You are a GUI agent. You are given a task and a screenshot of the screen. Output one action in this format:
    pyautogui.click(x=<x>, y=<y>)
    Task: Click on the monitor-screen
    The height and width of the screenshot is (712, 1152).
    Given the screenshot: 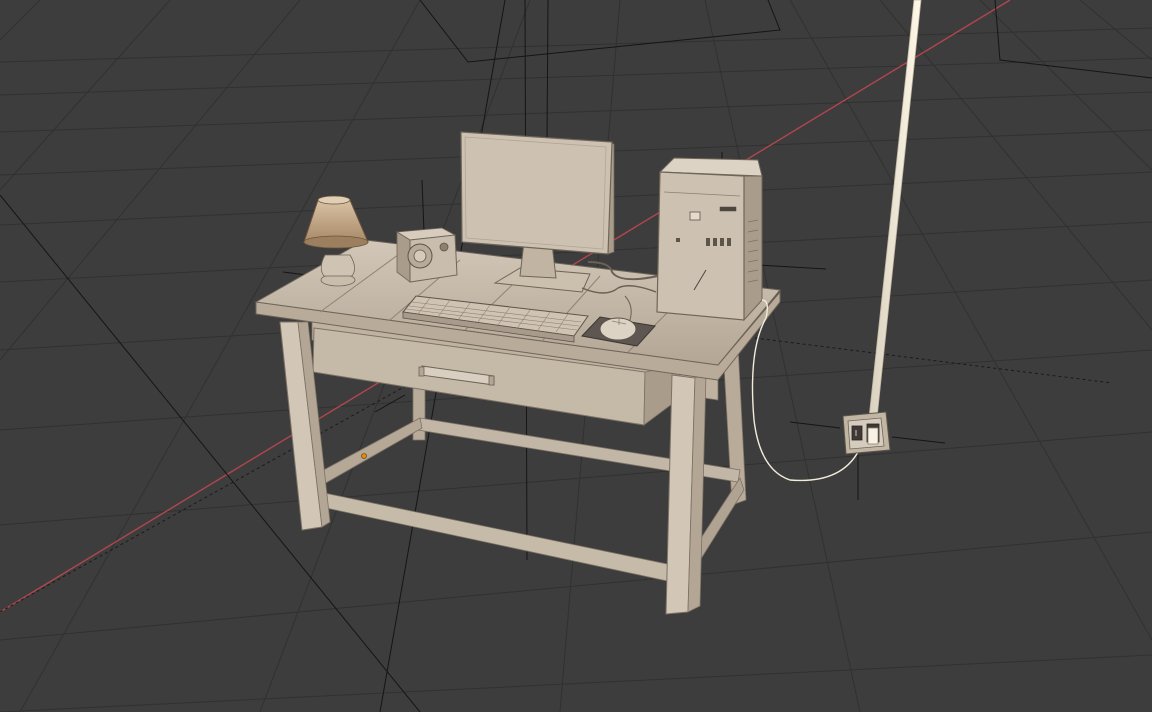 What is the action you would take?
    pyautogui.click(x=536, y=193)
    